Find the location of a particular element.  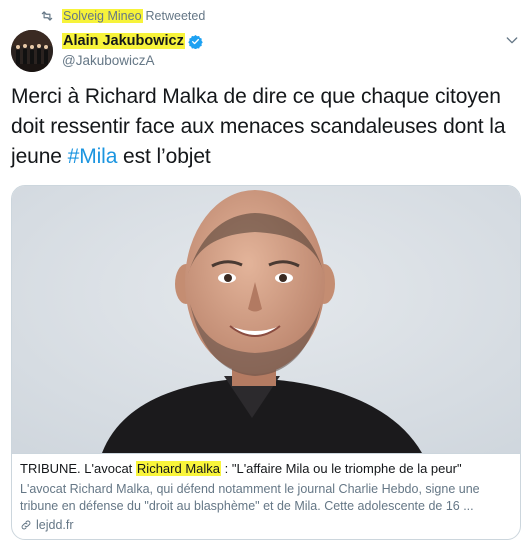

card-title-highlight: Richard Malka is located at coordinates (178, 468).